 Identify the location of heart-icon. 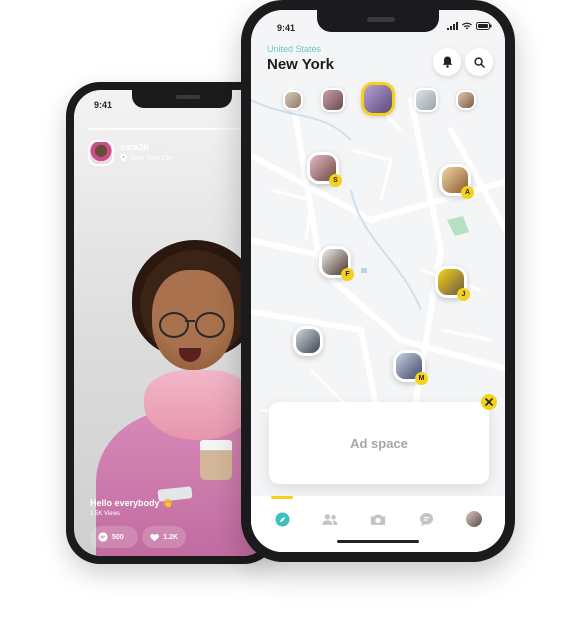
(154, 537).